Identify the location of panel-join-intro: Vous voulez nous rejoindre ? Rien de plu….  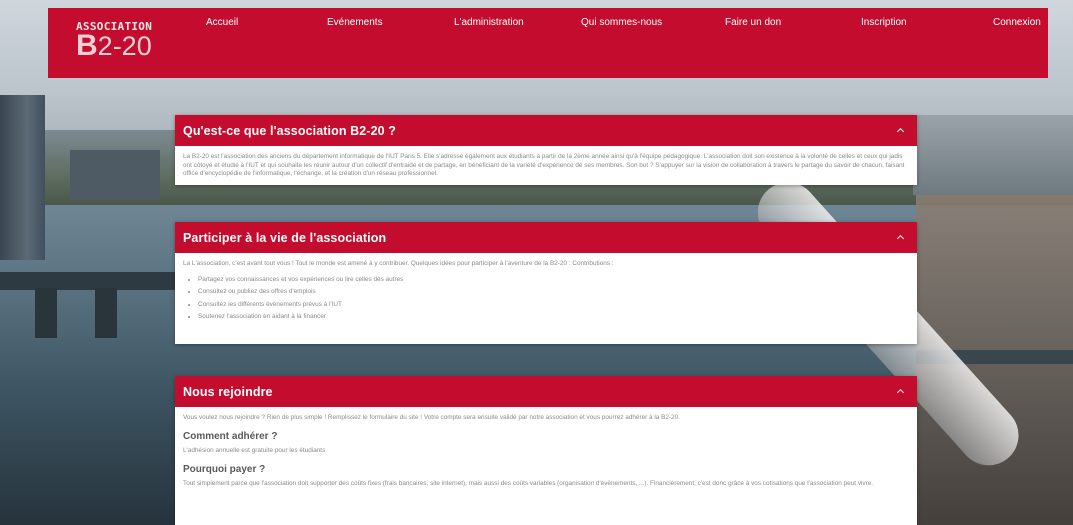
(431, 417).